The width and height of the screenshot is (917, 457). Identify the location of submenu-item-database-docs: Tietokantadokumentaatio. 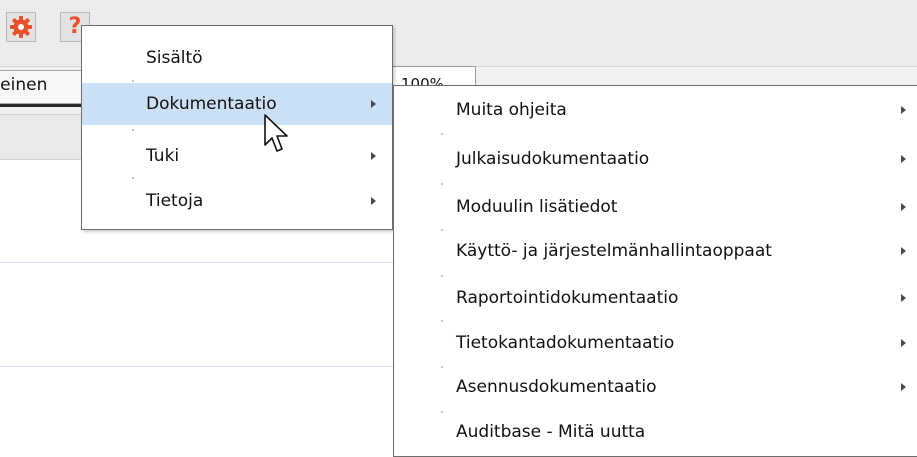
(655, 343).